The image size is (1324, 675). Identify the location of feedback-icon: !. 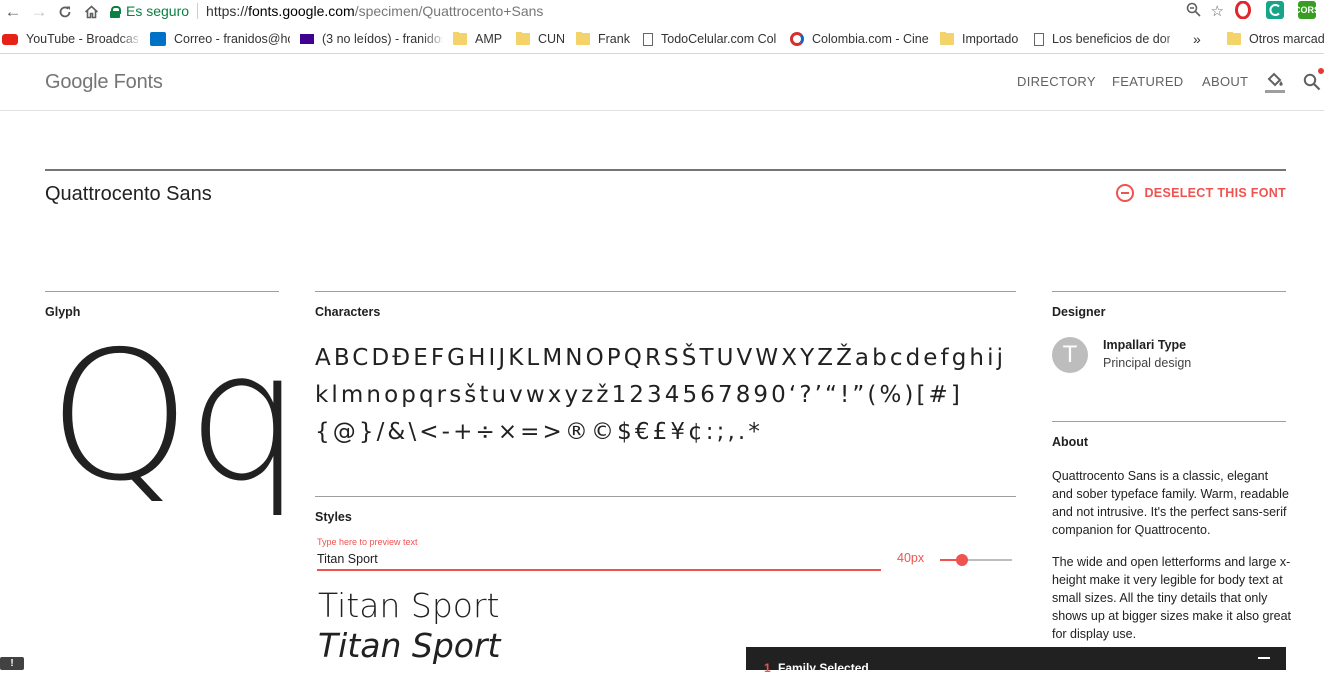
(12, 663).